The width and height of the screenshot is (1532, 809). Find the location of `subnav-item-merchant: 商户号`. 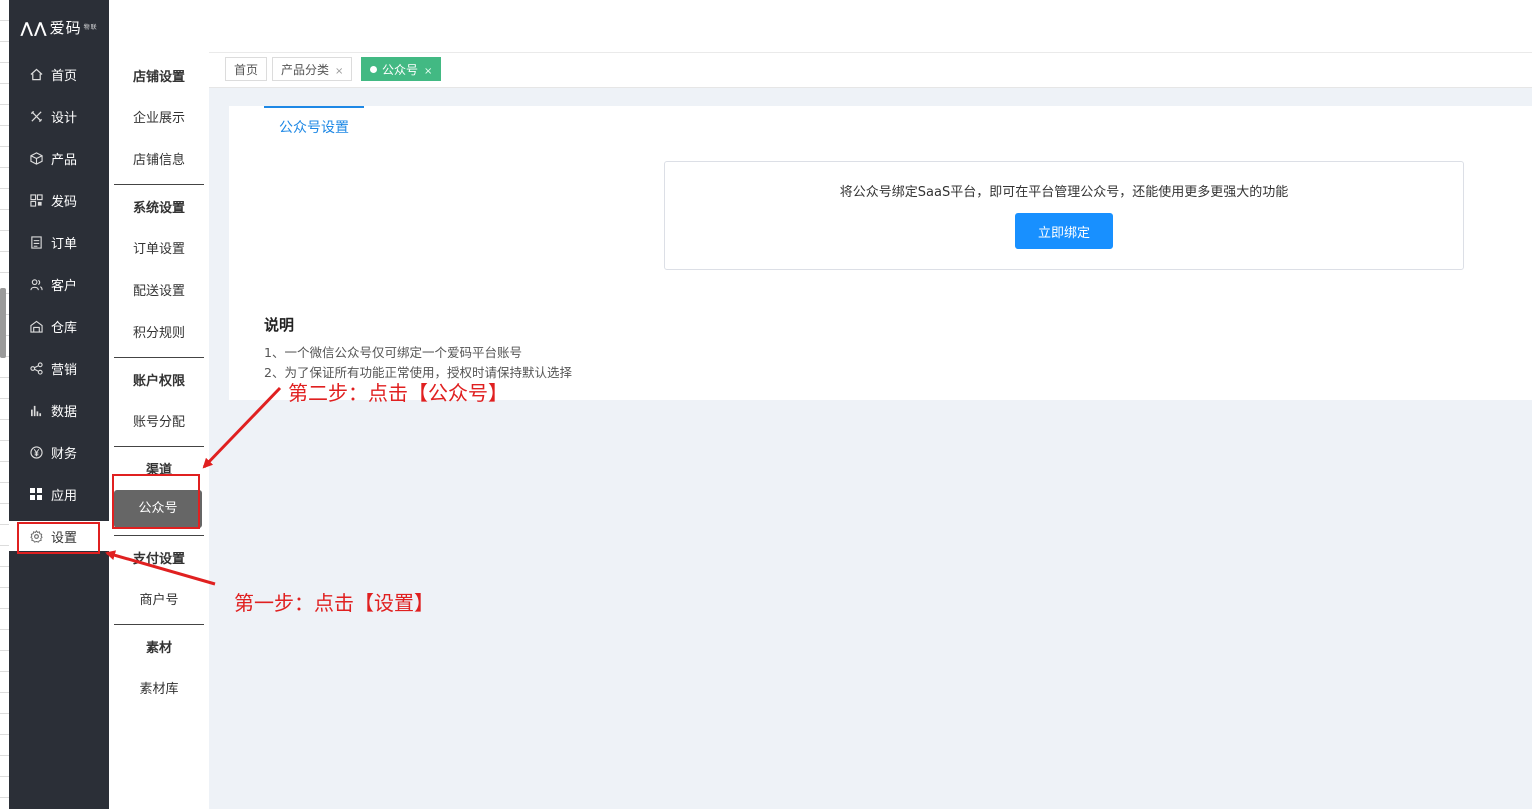

subnav-item-merchant: 商户号 is located at coordinates (159, 598).